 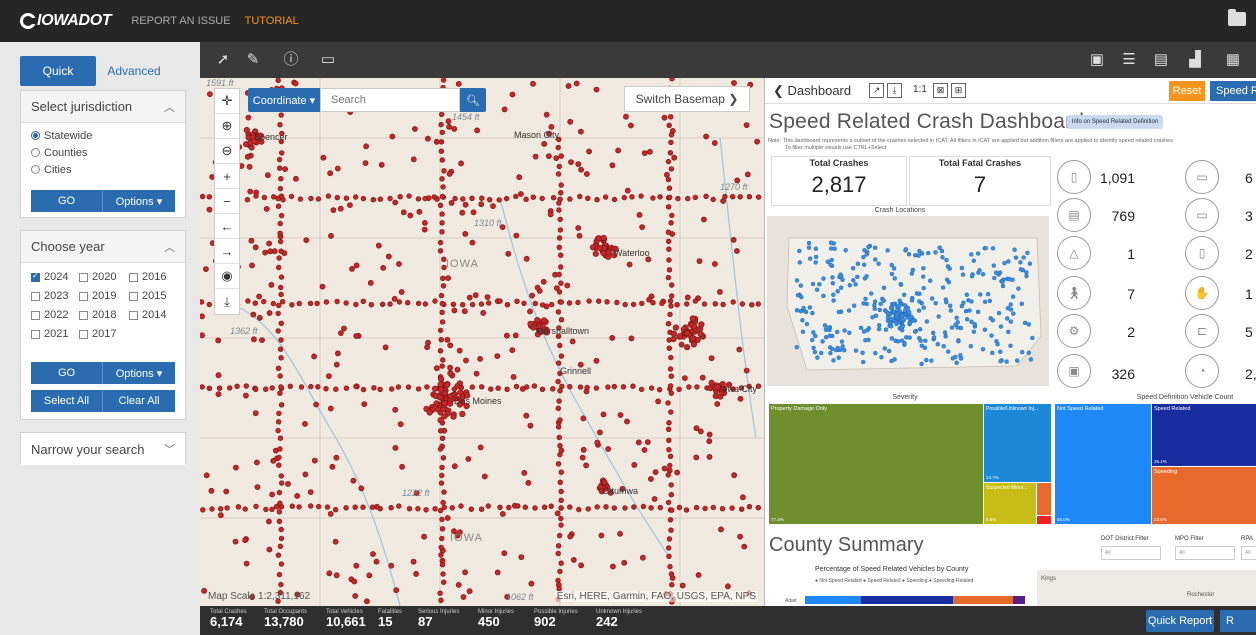 I want to click on zoom-out-icon: −, so click(x=227, y=201).